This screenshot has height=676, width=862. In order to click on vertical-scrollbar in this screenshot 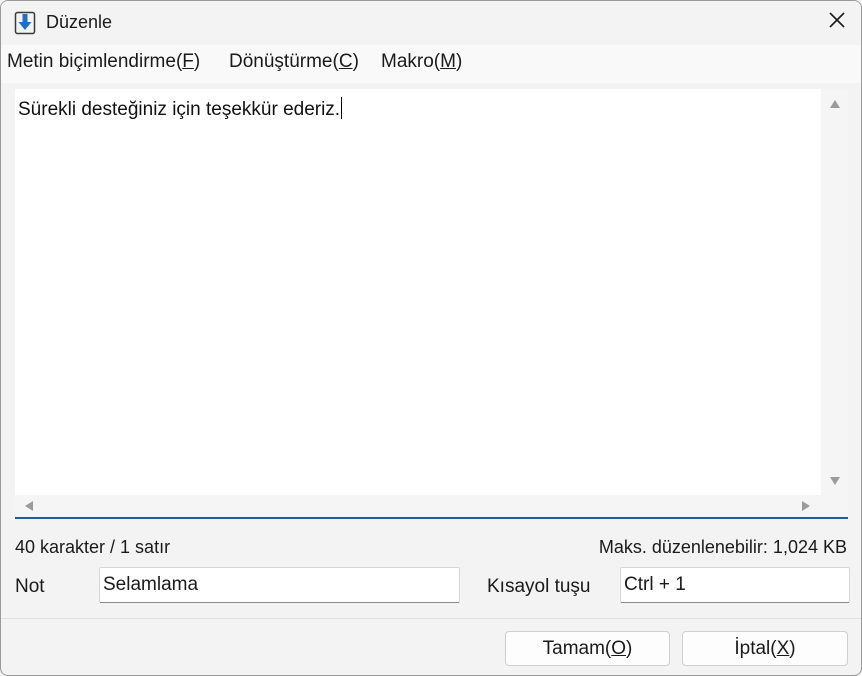, I will do `click(834, 292)`.